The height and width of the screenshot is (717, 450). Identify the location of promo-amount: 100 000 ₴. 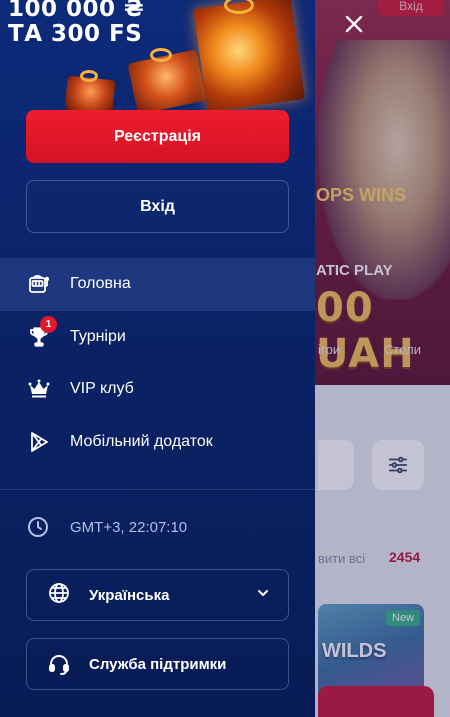
(76, 11).